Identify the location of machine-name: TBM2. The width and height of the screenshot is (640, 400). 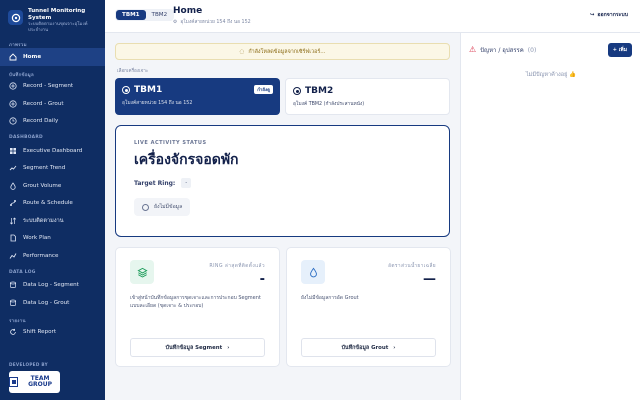
(319, 91).